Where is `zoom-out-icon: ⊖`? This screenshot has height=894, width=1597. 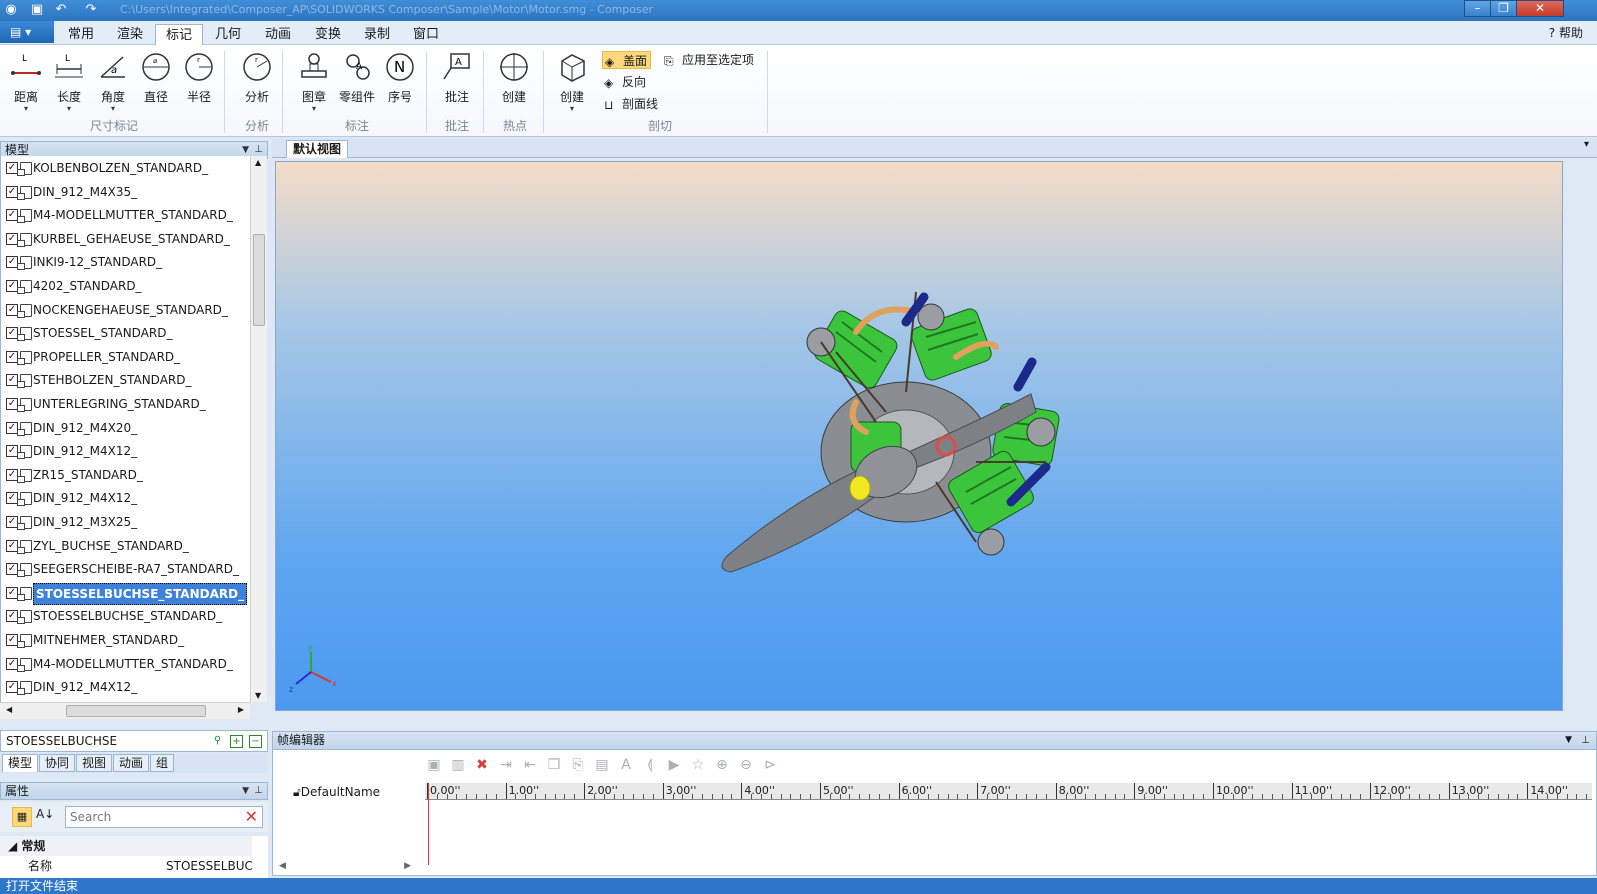
zoom-out-icon: ⊖ is located at coordinates (746, 765).